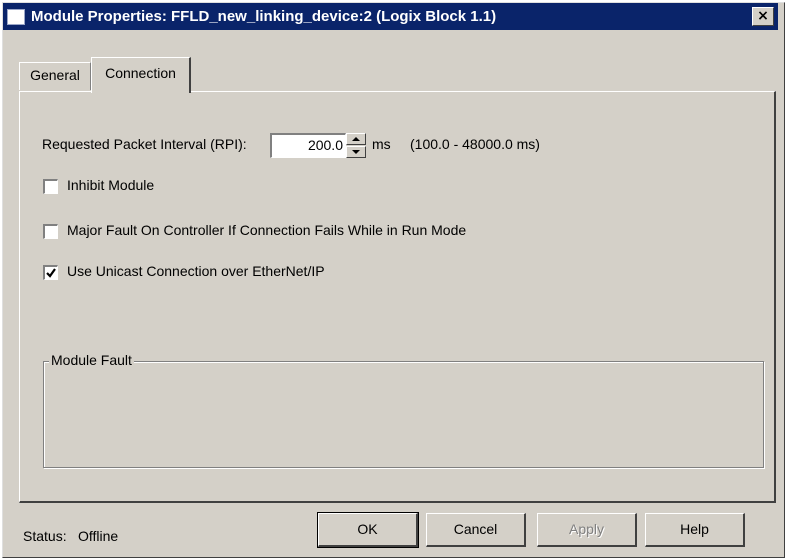 The height and width of the screenshot is (560, 787). I want to click on spin-up-arrow-icon, so click(356, 139).